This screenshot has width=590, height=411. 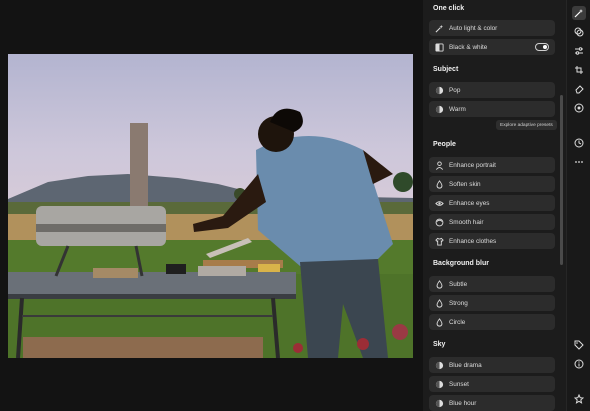 What do you see at coordinates (492, 384) in the screenshot?
I see `sky-sunset-button: Sunset` at bounding box center [492, 384].